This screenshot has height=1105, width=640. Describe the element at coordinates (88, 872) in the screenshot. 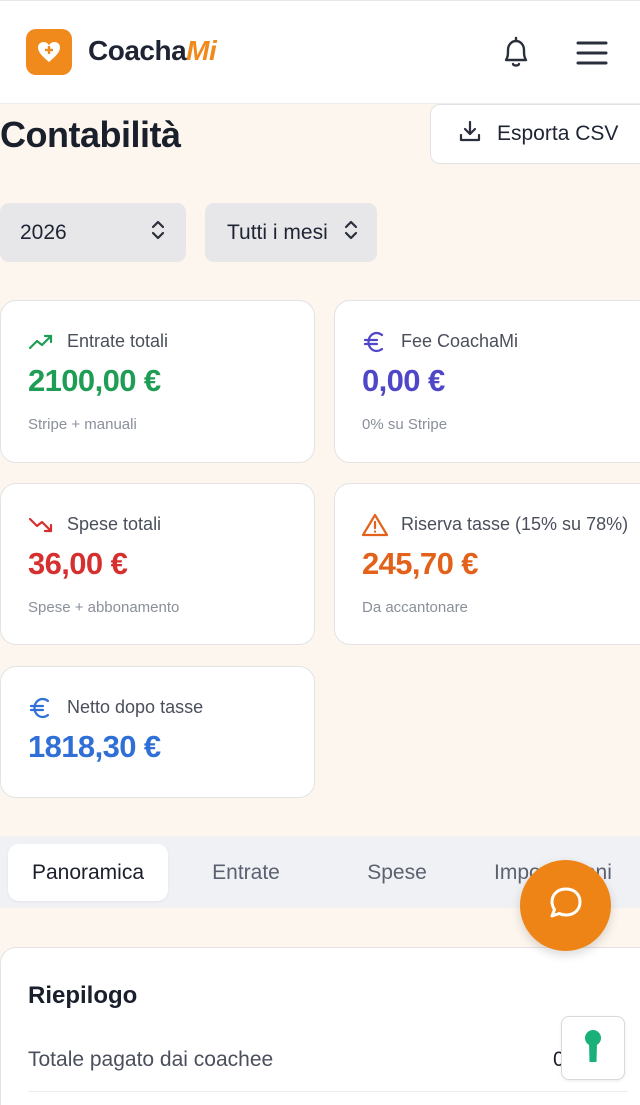

I see `tab-panoramica: Panoramica` at that location.